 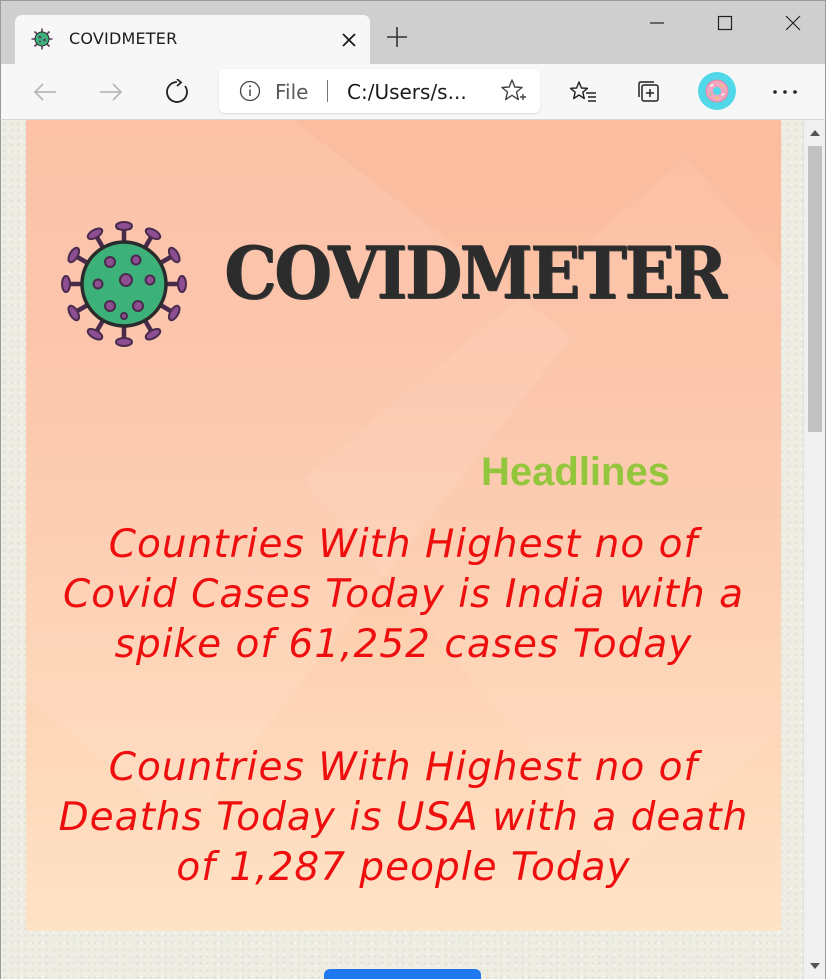 I want to click on tab-close-icon, so click(x=349, y=40).